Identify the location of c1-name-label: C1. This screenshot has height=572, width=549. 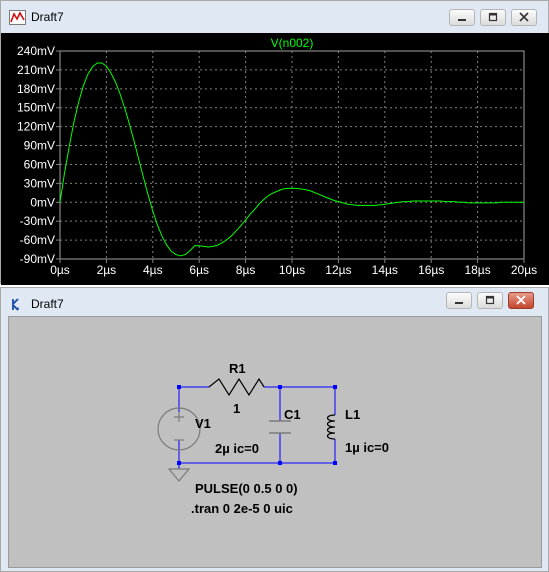
(292, 414).